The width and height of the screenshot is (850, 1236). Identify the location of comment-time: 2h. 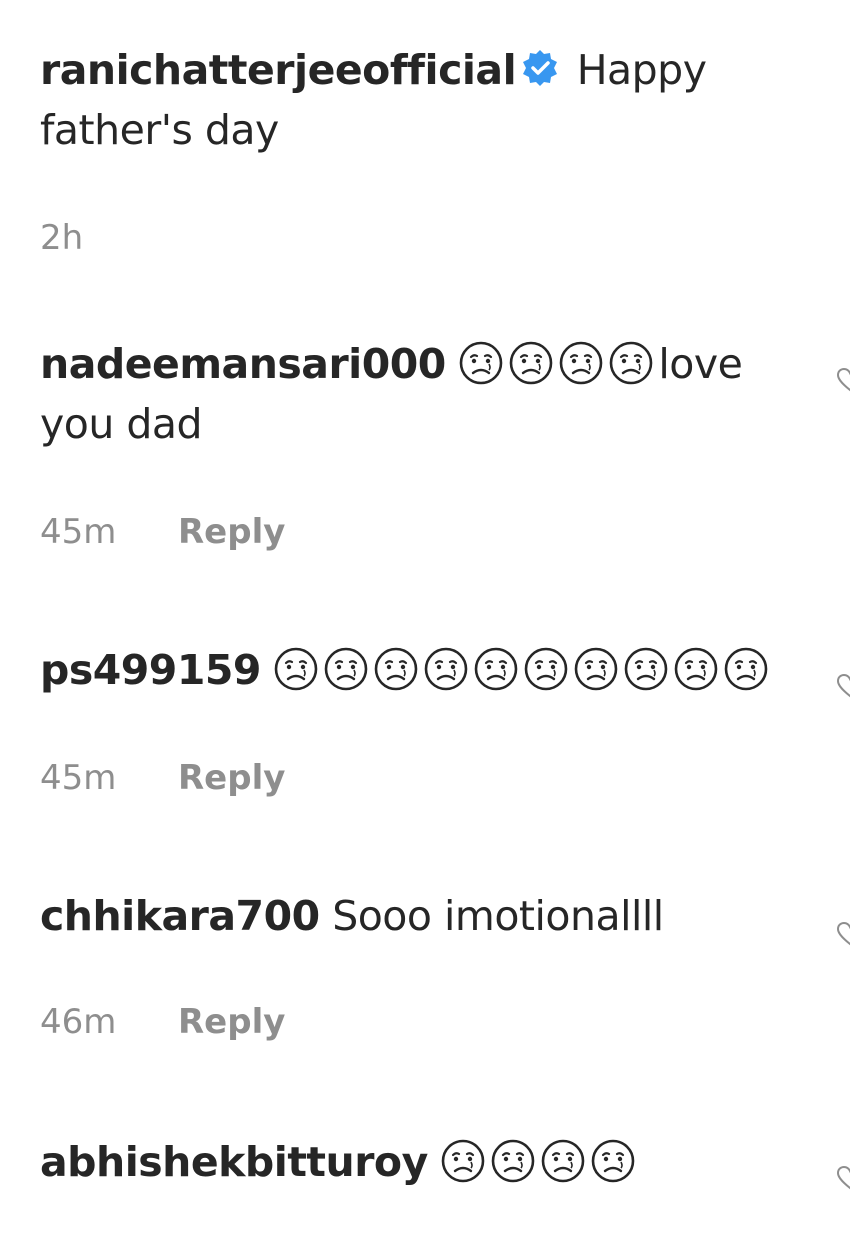
(109, 238).